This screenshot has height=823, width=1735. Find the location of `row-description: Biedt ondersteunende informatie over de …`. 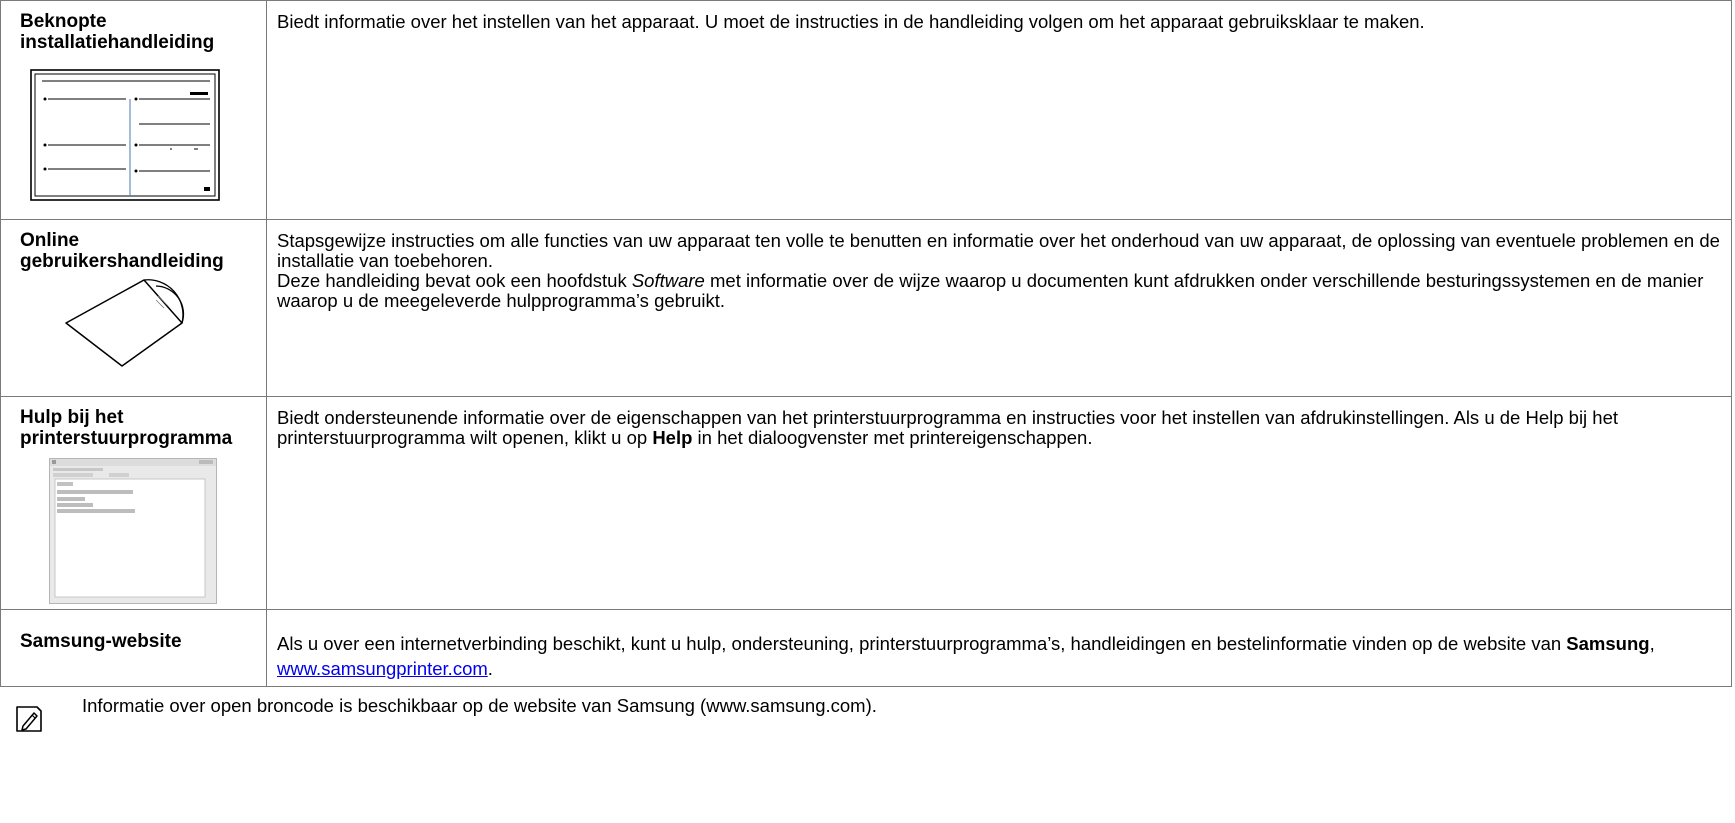

row-description: Biedt ondersteunende informatie over de … is located at coordinates (999, 422).